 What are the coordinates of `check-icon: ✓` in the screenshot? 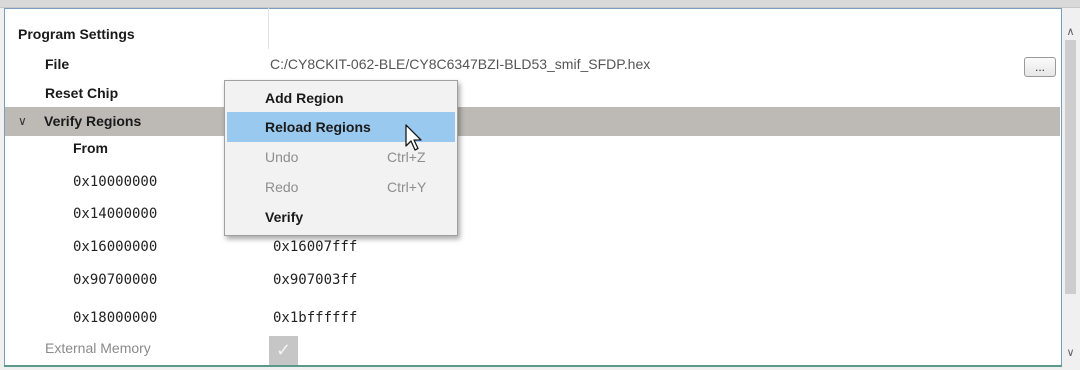 It's located at (283, 350).